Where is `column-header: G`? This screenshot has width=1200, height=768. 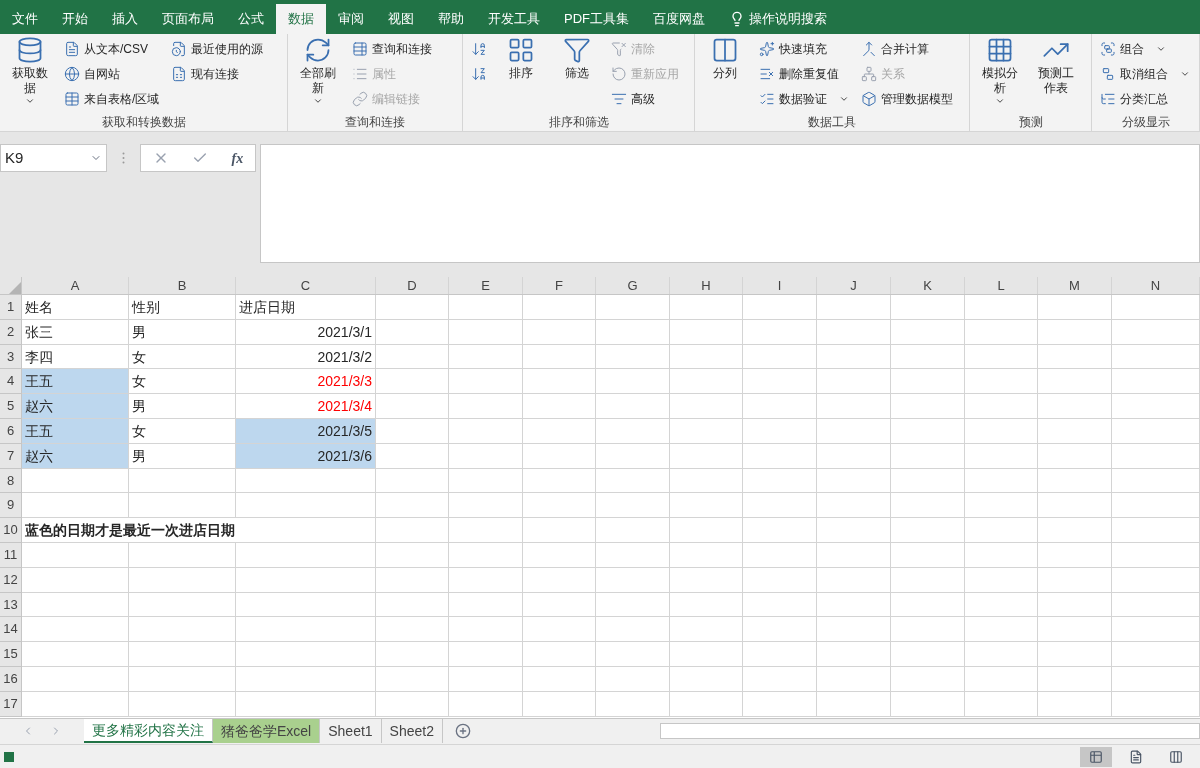
column-header: G is located at coordinates (633, 285).